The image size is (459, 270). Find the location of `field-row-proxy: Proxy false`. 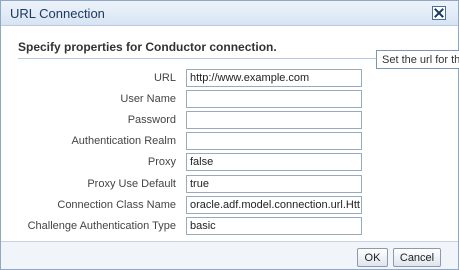

field-row-proxy: Proxy false is located at coordinates (230, 162).